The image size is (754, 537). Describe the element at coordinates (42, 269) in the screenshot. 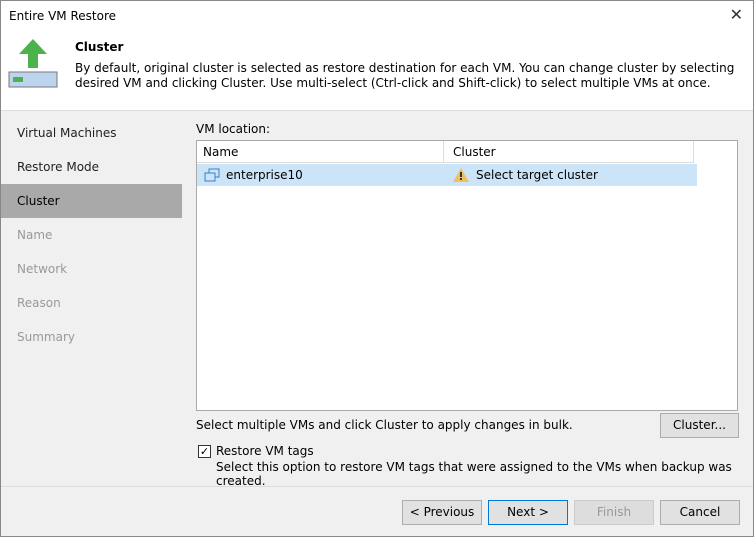

I see `step-network: Network` at that location.